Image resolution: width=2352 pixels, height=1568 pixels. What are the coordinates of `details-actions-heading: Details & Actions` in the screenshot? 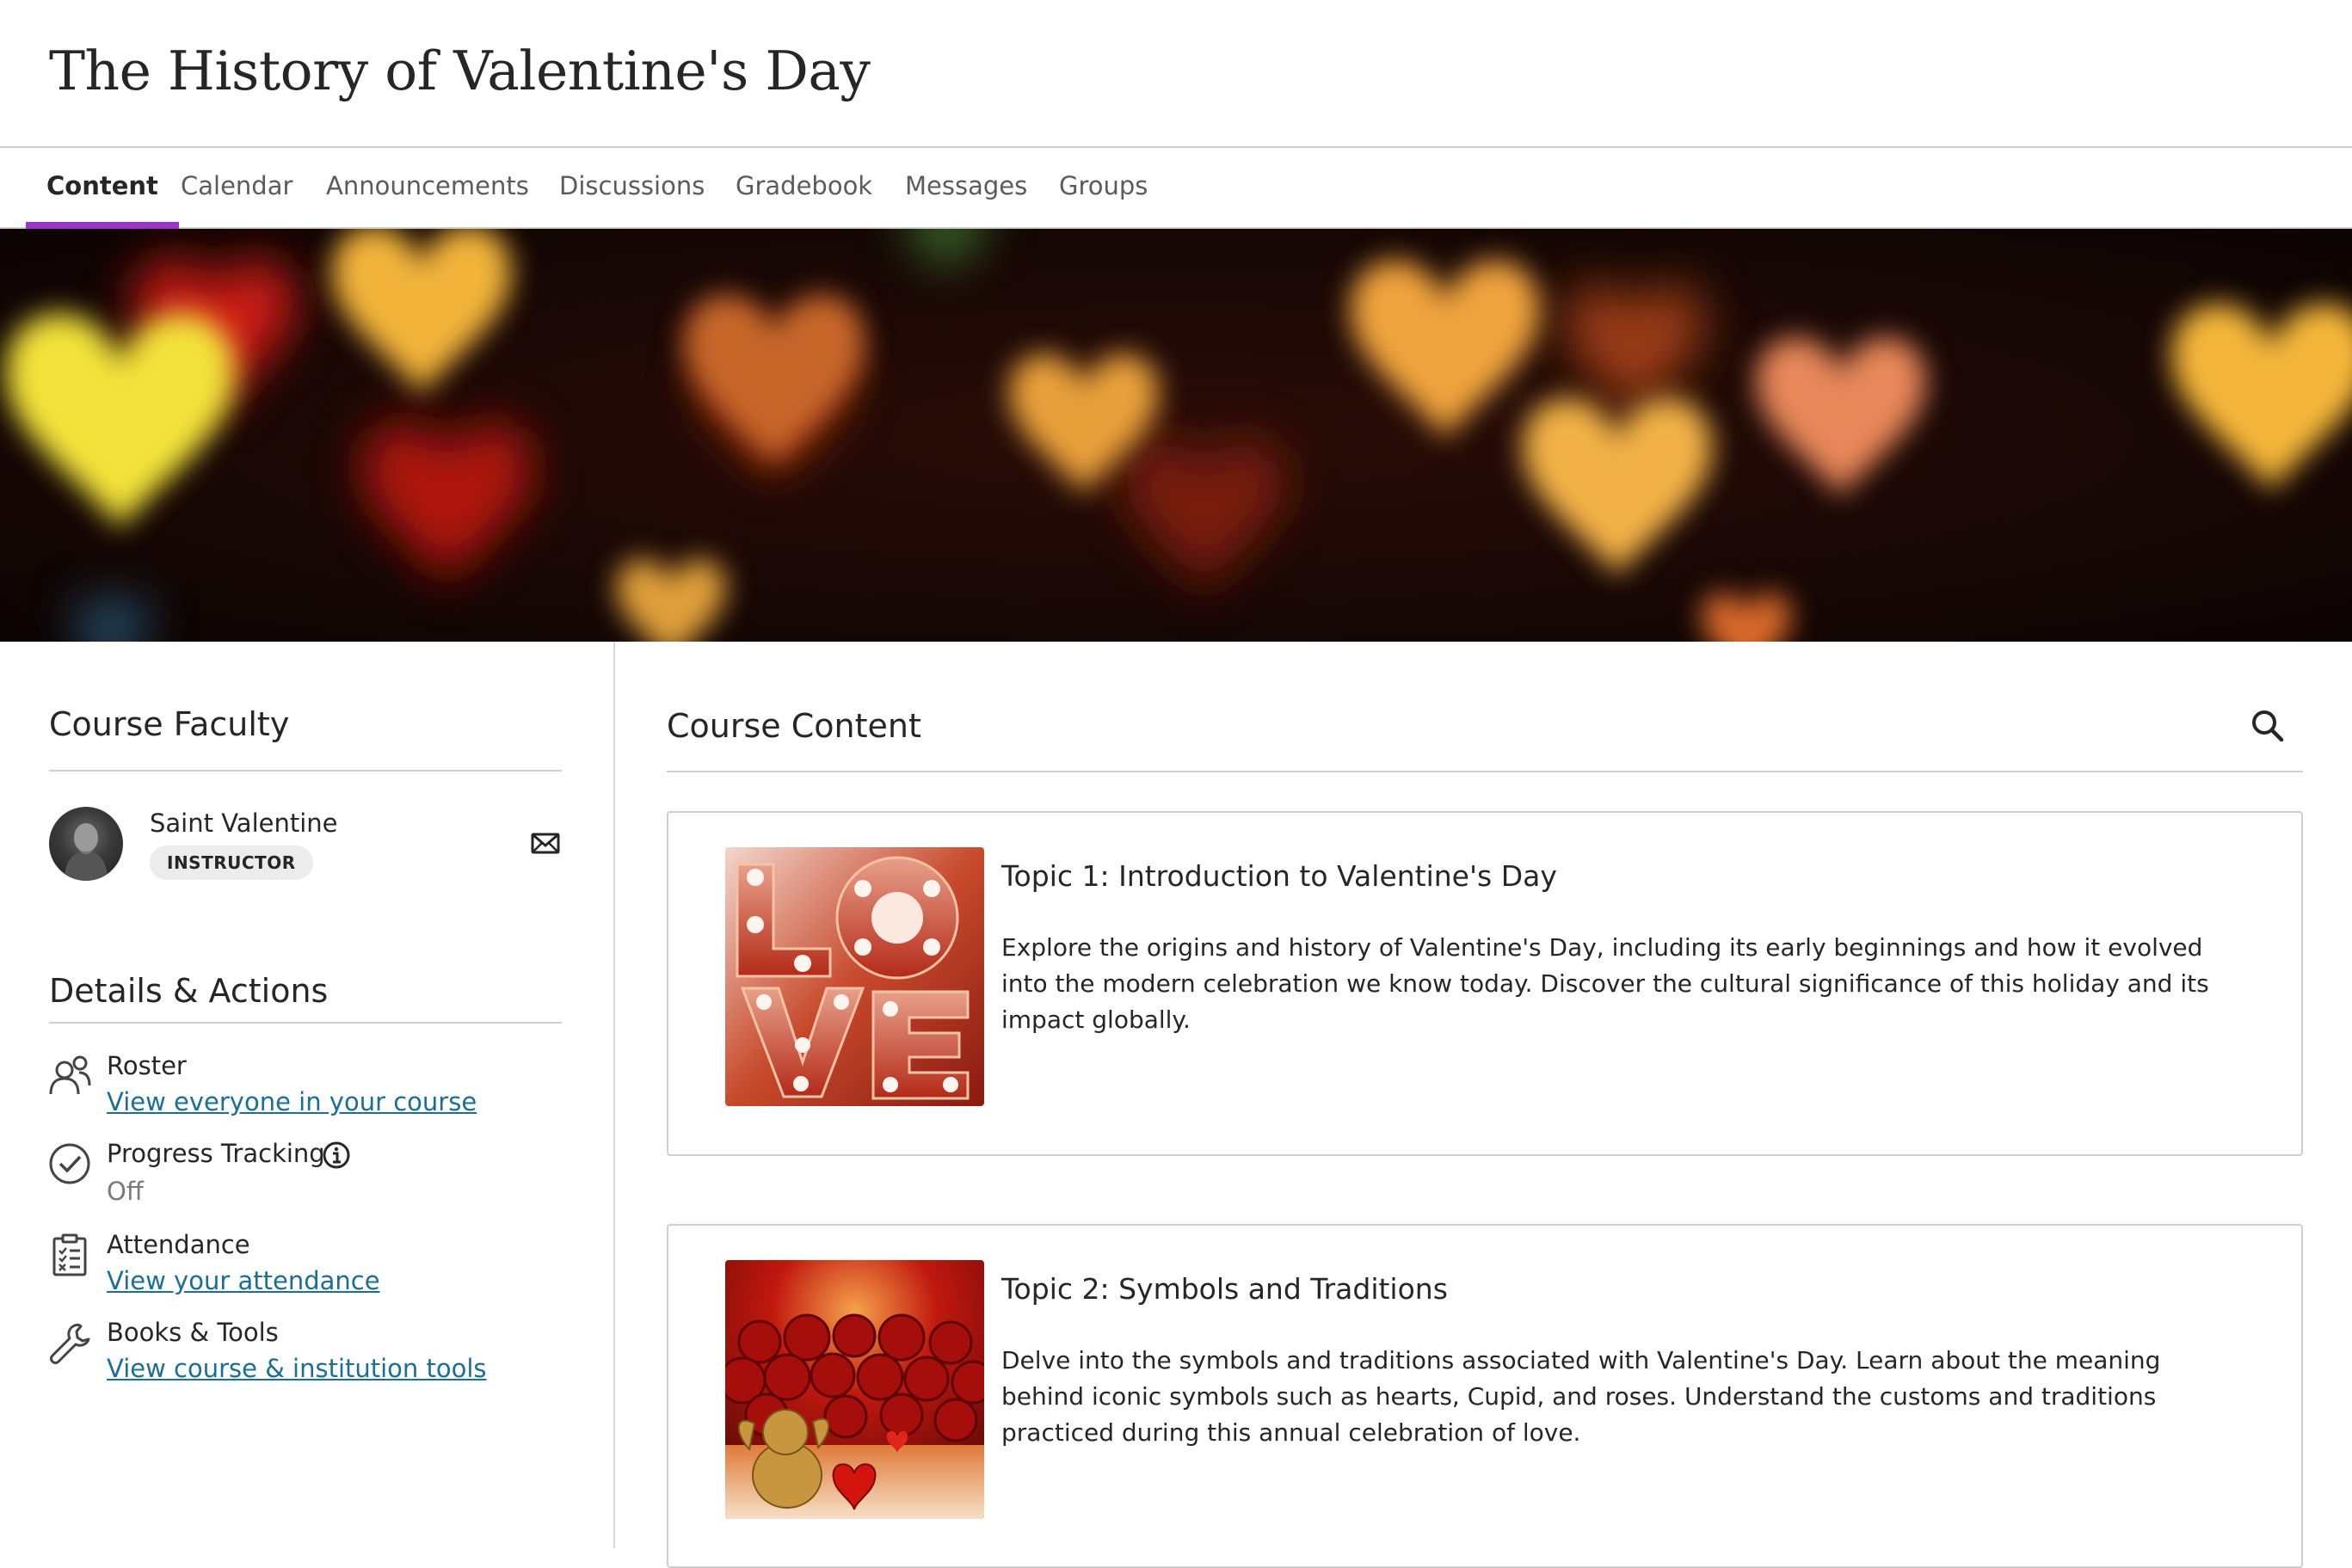 It's located at (189, 991).